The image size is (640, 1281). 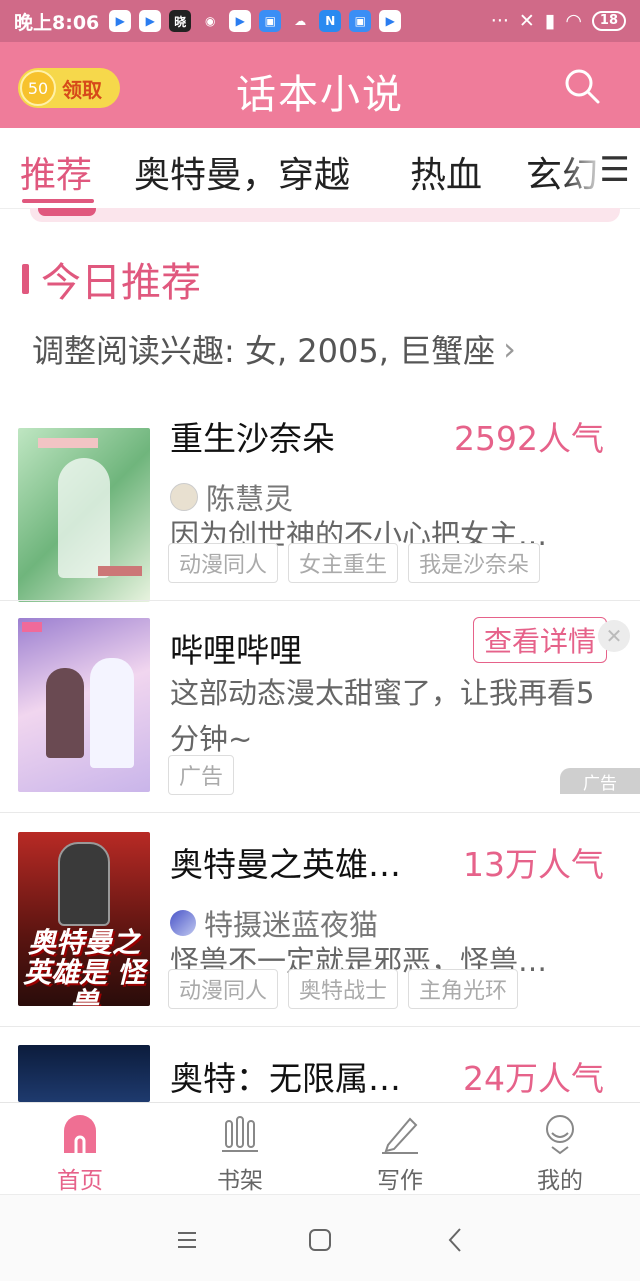 I want to click on adjust-interest-link: 调整阅读兴趣: 女, 2005, 巨蟹座 ›, so click(x=274, y=349).